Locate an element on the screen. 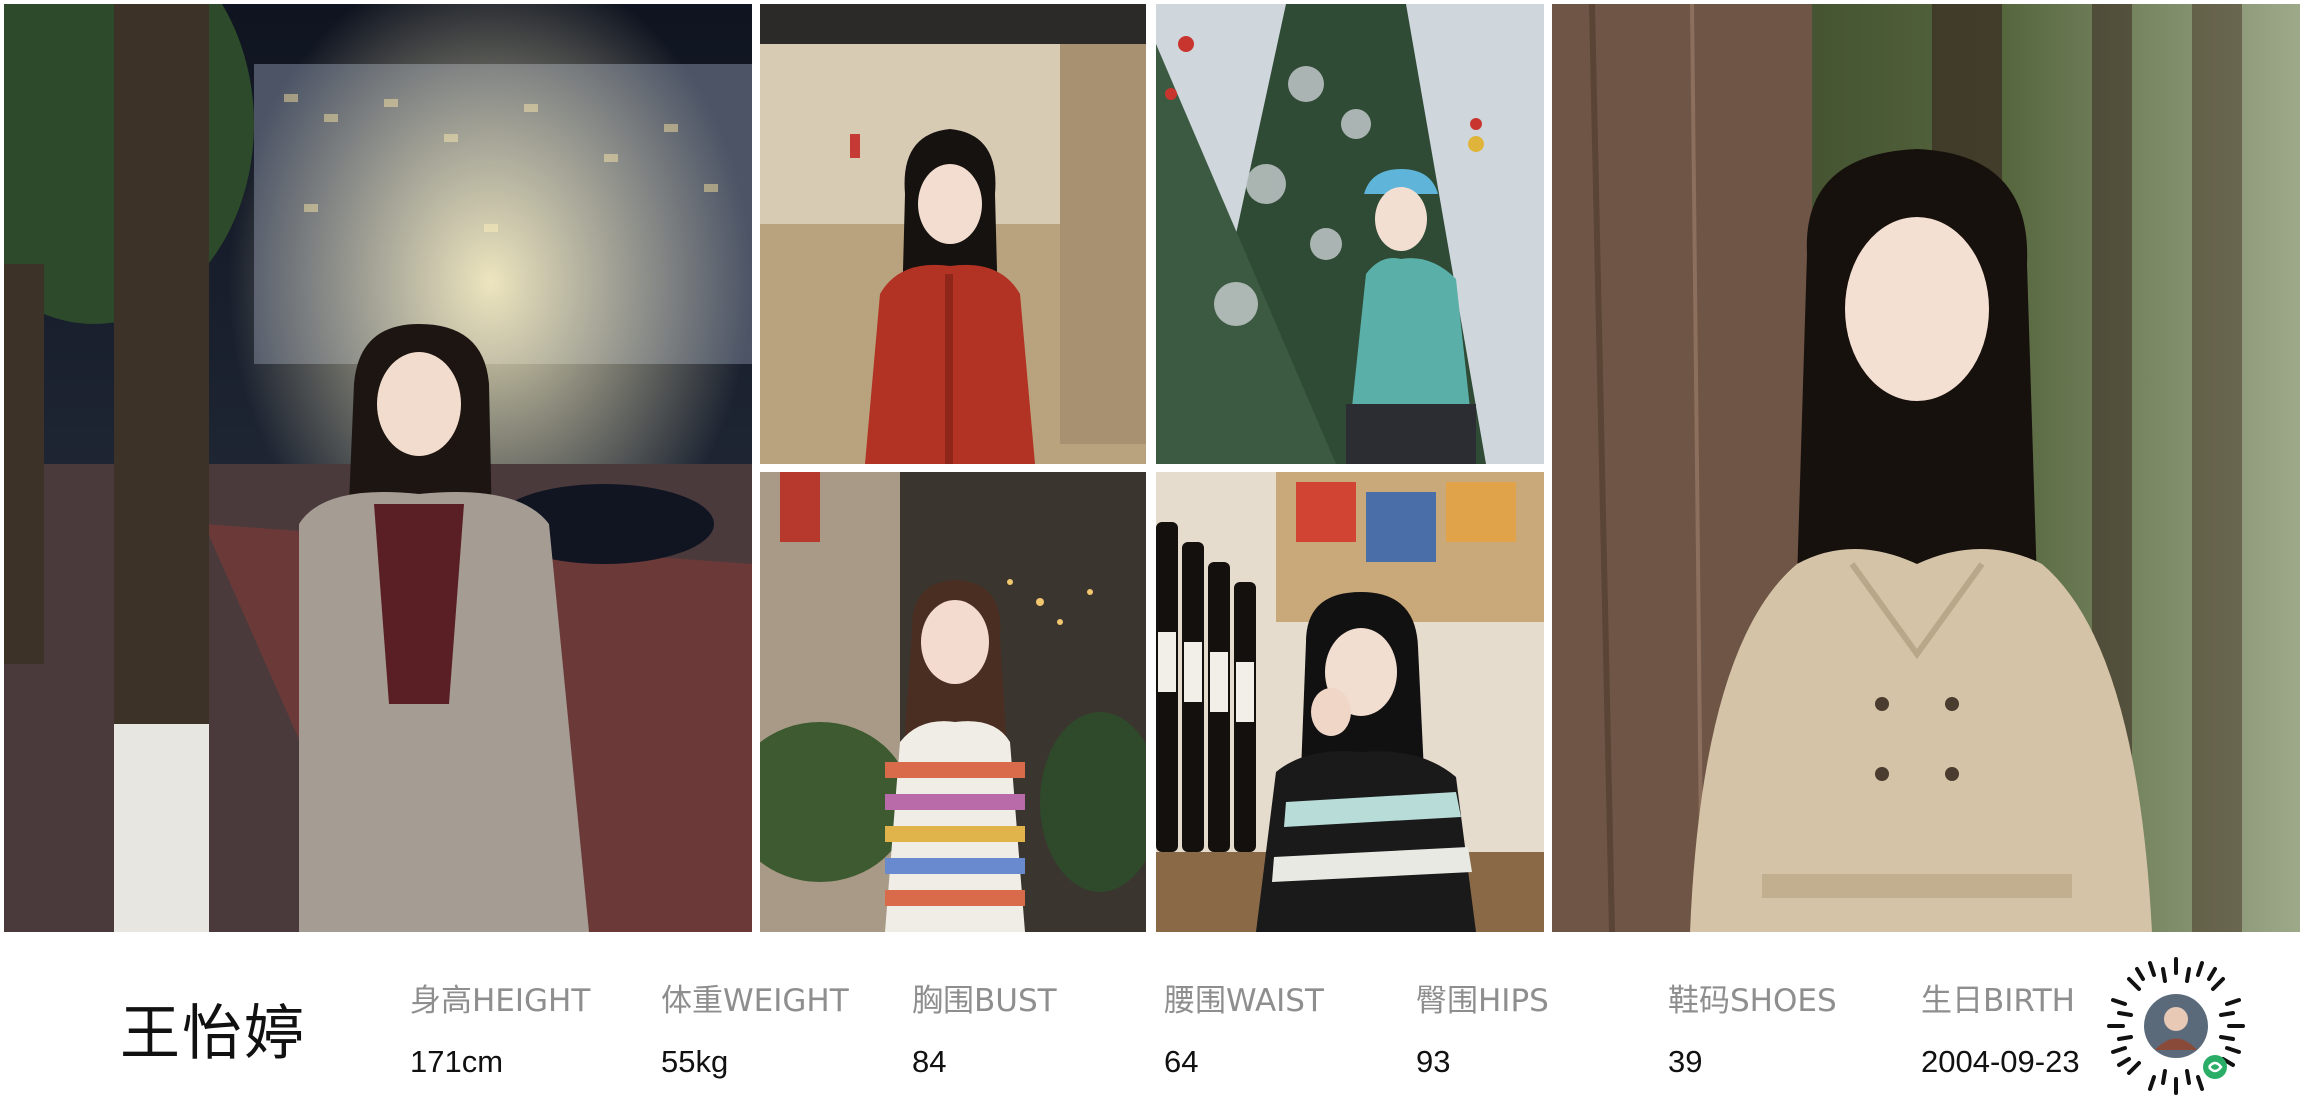 This screenshot has height=1116, width=2304. stat-hips: 臀围HIPS 93 is located at coordinates (1536, 1027).